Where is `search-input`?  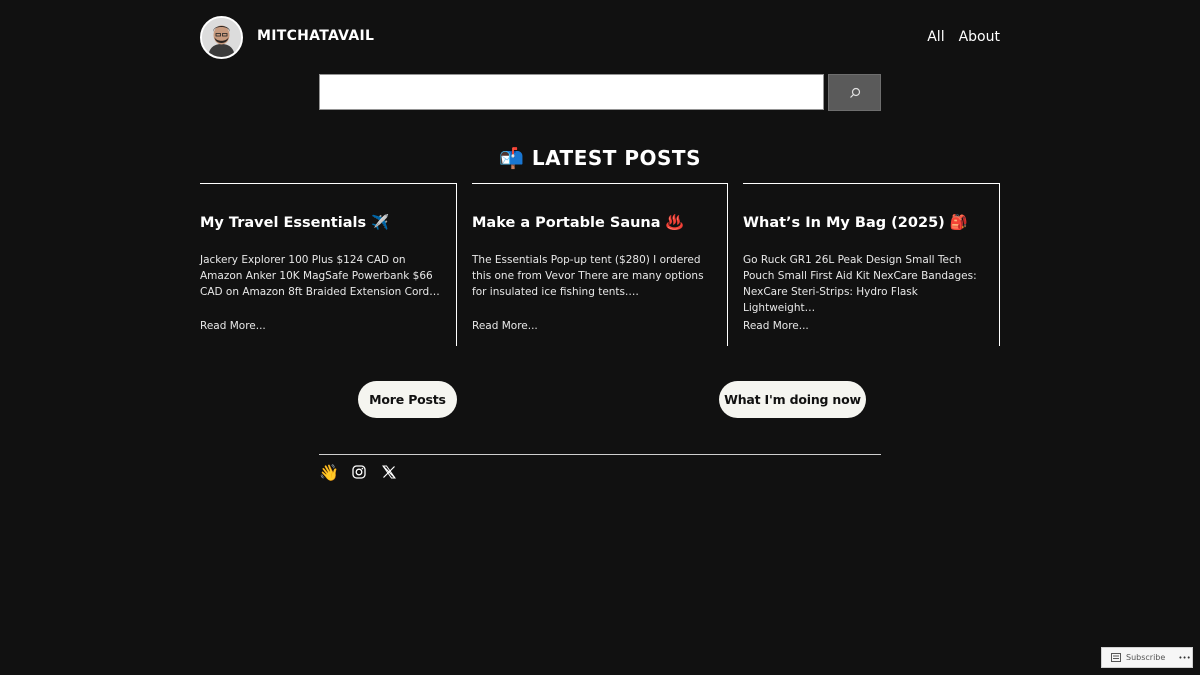 search-input is located at coordinates (571, 92).